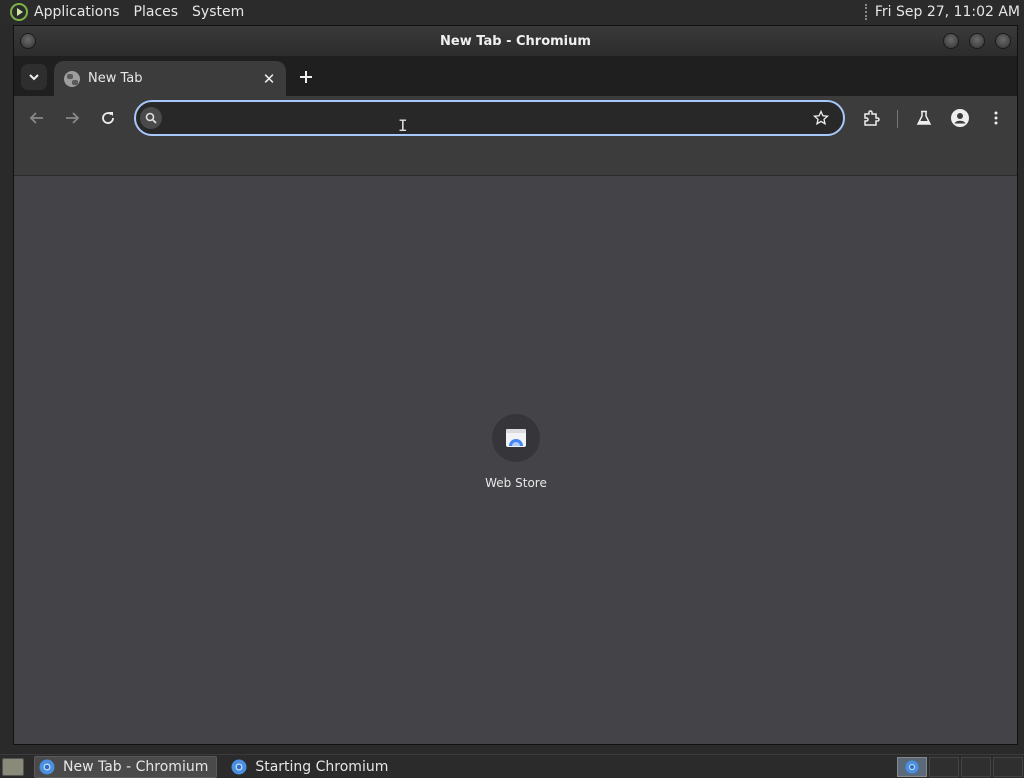 The width and height of the screenshot is (1024, 778). I want to click on arrow-right-icon, so click(73, 118).